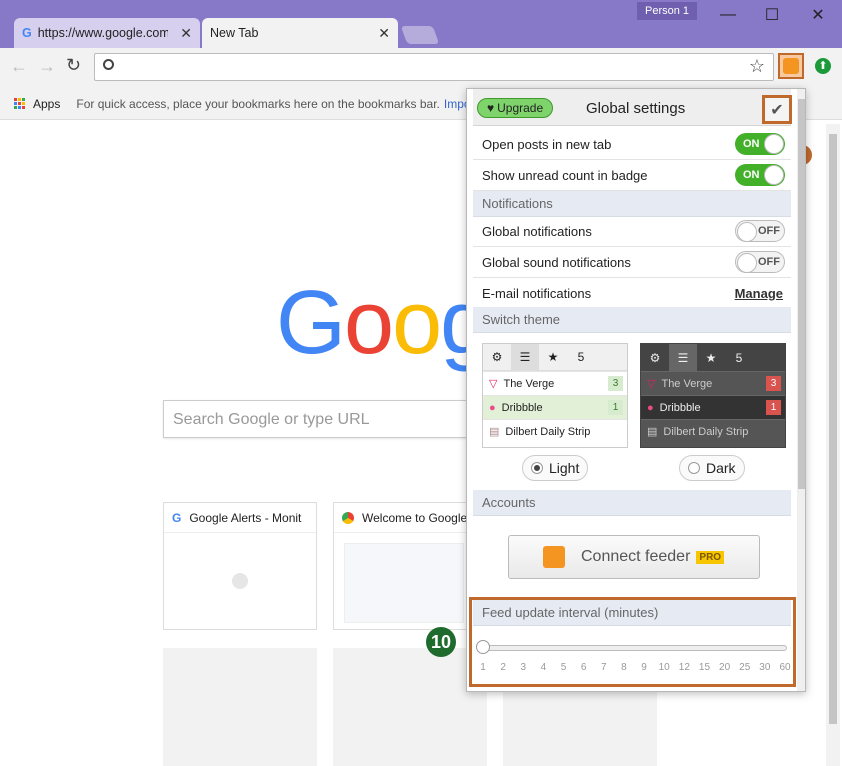 The image size is (842, 766). What do you see at coordinates (565, 175) in the screenshot?
I see `setting-label: Show unread count in badge` at bounding box center [565, 175].